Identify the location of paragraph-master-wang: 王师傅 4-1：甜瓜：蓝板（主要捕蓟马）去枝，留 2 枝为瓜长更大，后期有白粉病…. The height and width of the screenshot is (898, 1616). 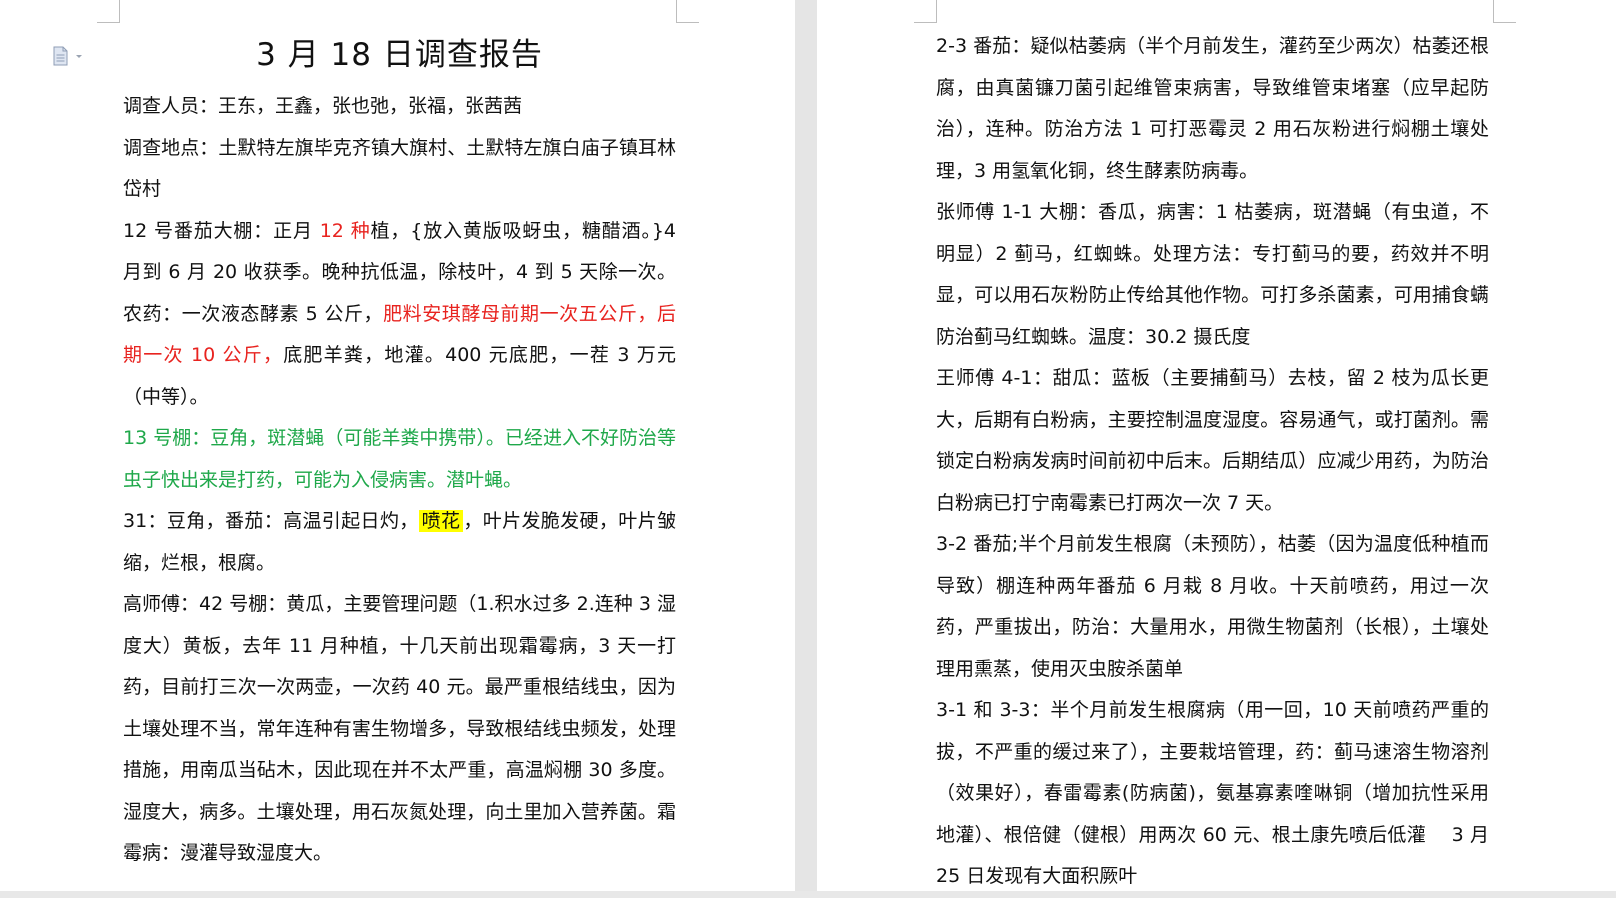
(1212, 441).